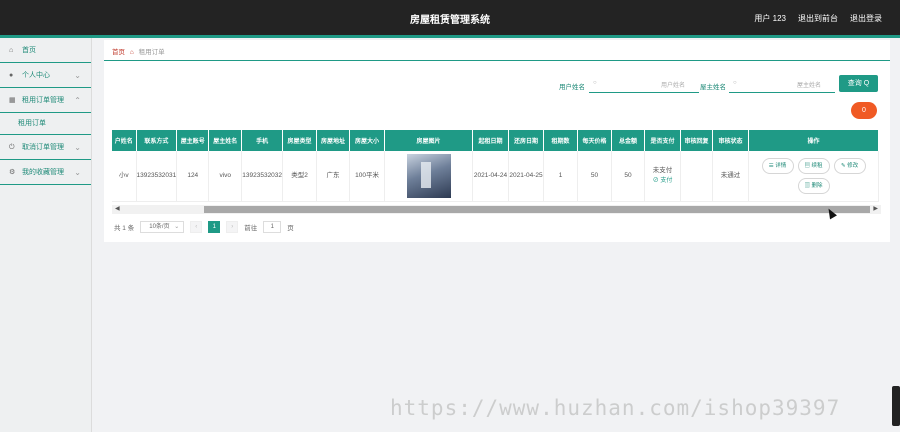 The image size is (900, 432). I want to click on paid-status: 未支付, so click(662, 170).